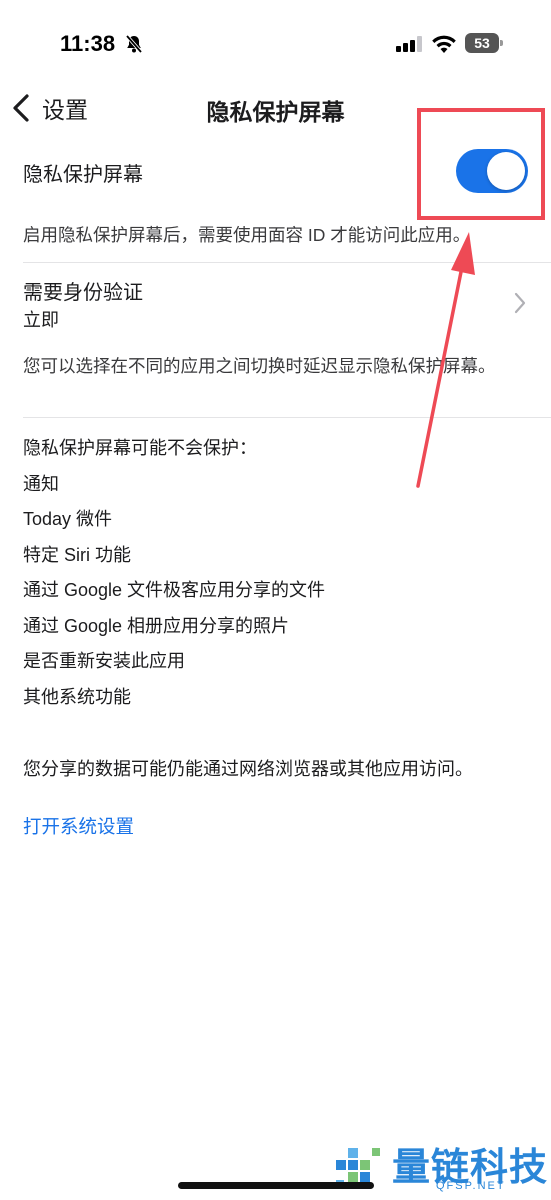 Image resolution: width=551 pixels, height=1200 pixels. Describe the element at coordinates (83, 175) in the screenshot. I see `privacy-screen-label: 隐私保护屏幕` at that location.